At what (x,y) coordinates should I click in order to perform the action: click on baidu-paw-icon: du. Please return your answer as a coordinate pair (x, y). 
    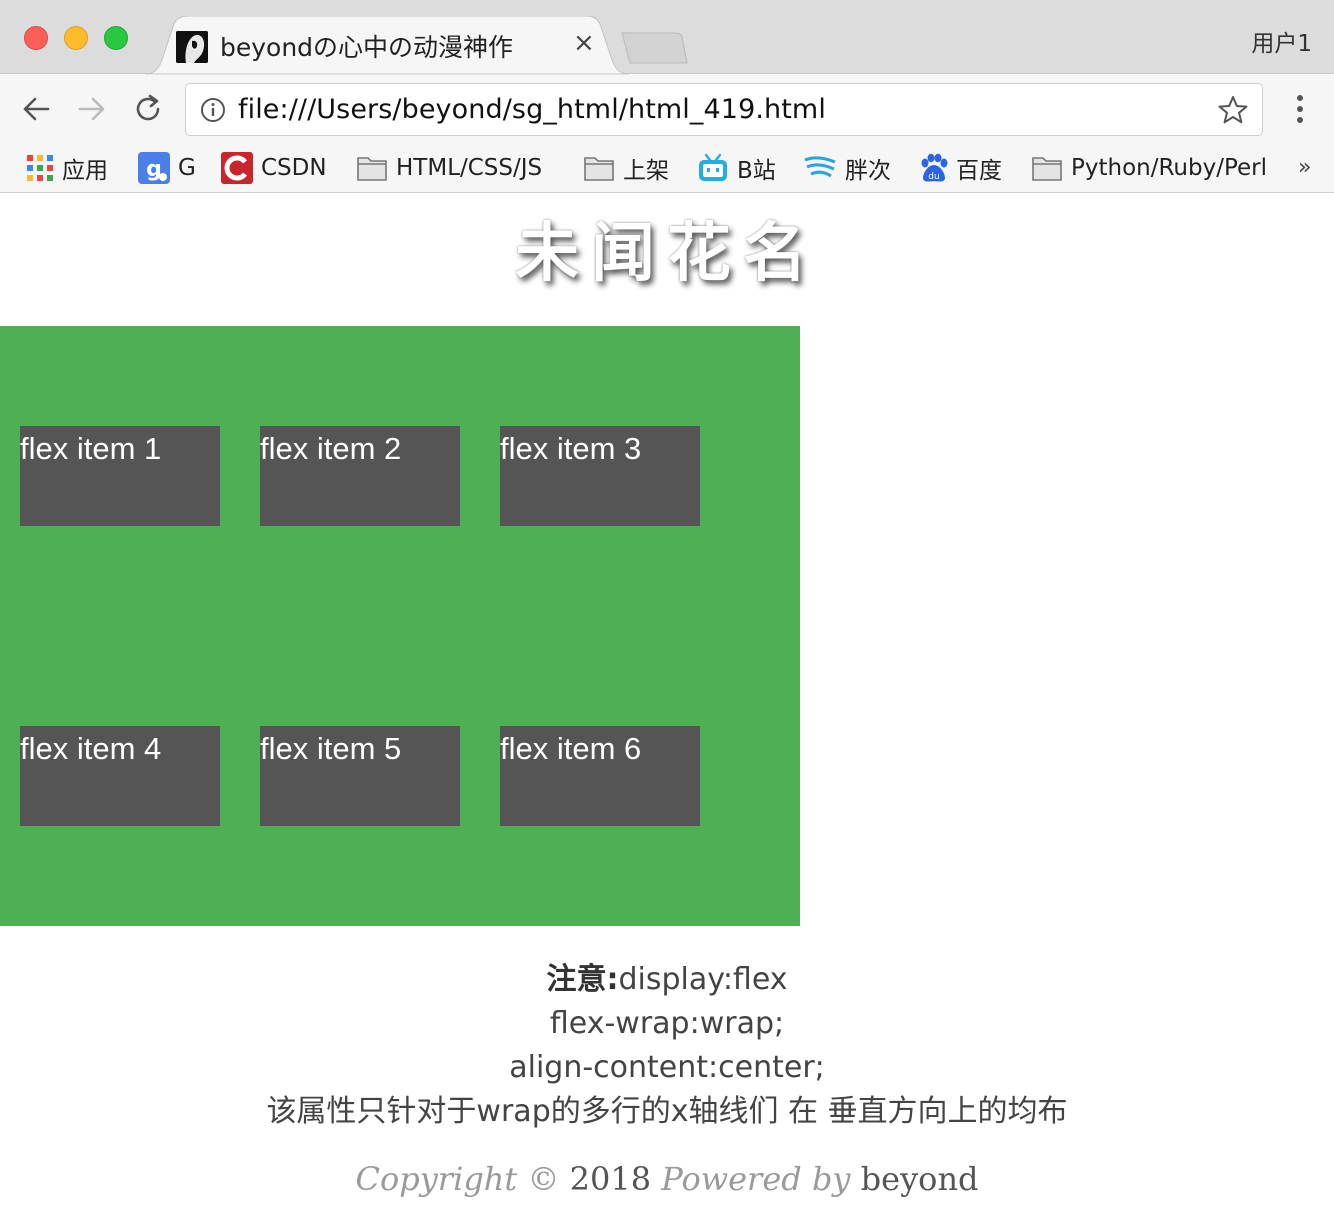
    Looking at the image, I should click on (933, 168).